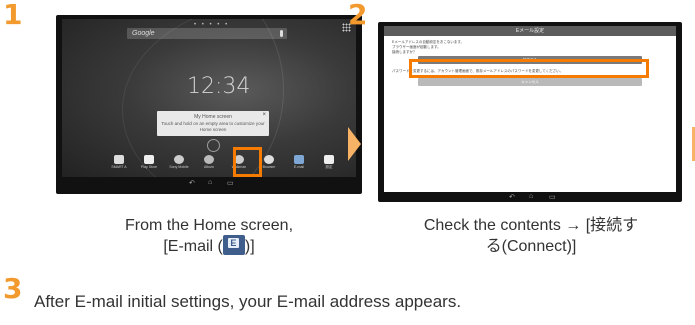  What do you see at coordinates (219, 86) in the screenshot?
I see `clock-widget: 12:34` at bounding box center [219, 86].